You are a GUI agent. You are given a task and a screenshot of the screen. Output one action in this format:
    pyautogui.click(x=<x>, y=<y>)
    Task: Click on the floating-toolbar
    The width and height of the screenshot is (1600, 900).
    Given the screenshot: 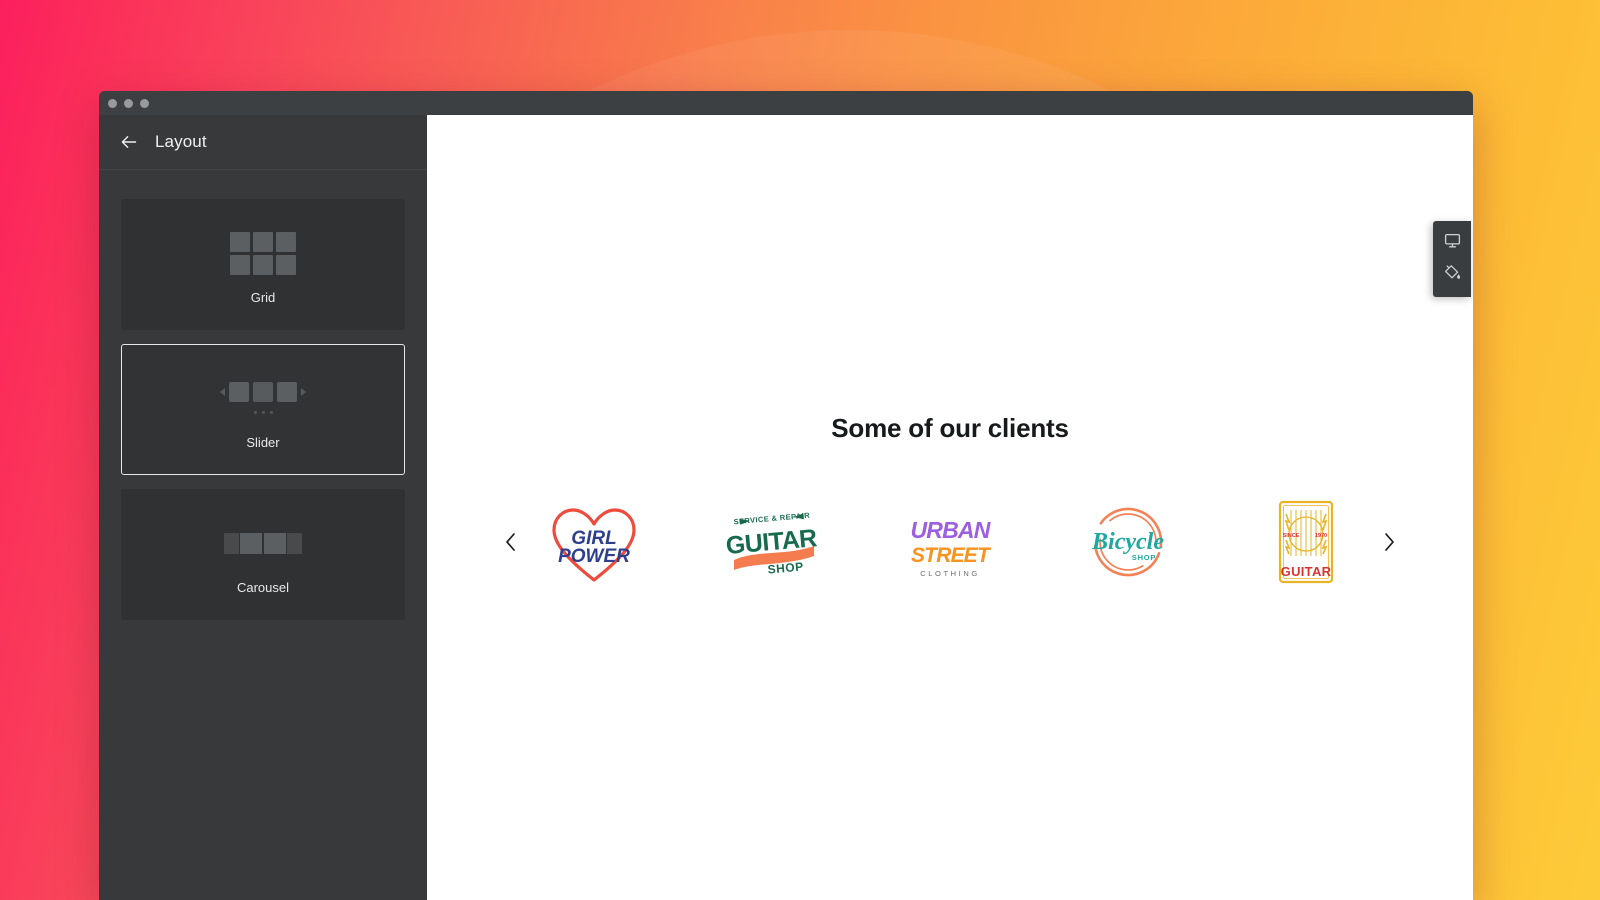 What is the action you would take?
    pyautogui.click(x=1452, y=259)
    